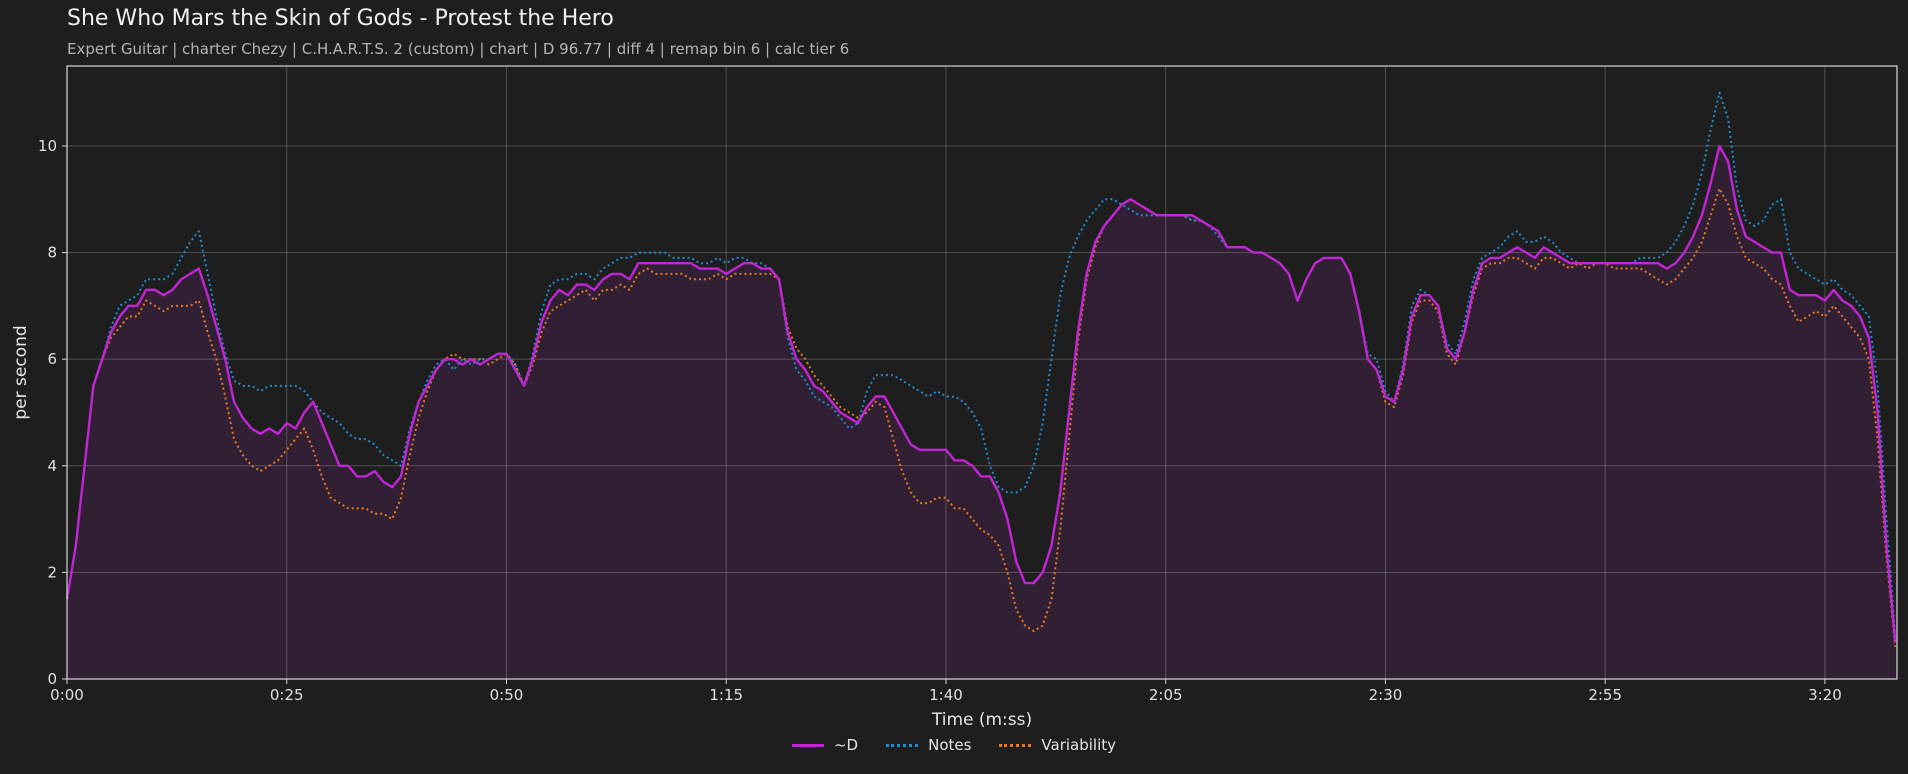  What do you see at coordinates (981, 720) in the screenshot?
I see `x-axis-label: Time (m:ss)` at bounding box center [981, 720].